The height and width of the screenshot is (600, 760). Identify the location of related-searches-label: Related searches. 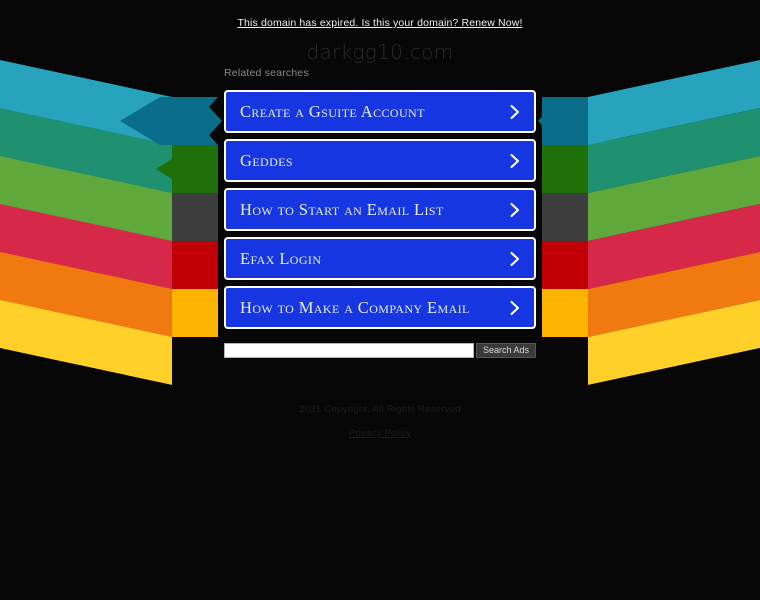
(266, 73).